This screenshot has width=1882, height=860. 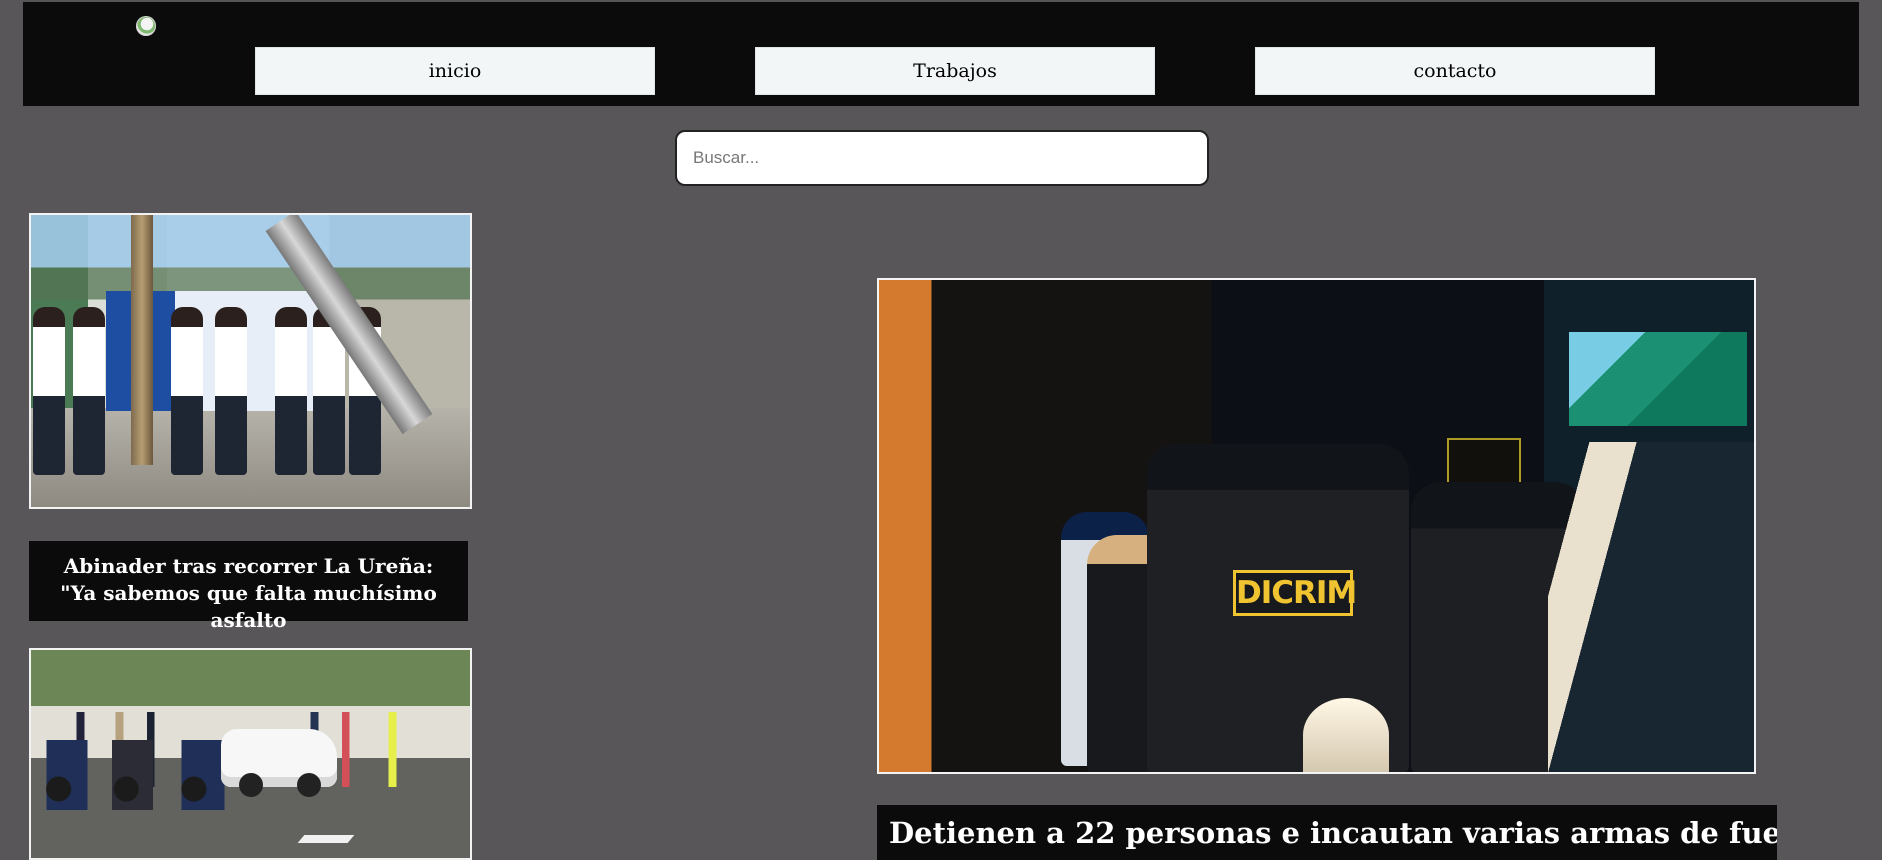 I want to click on nav-contacto-button: contacto, so click(x=1455, y=71).